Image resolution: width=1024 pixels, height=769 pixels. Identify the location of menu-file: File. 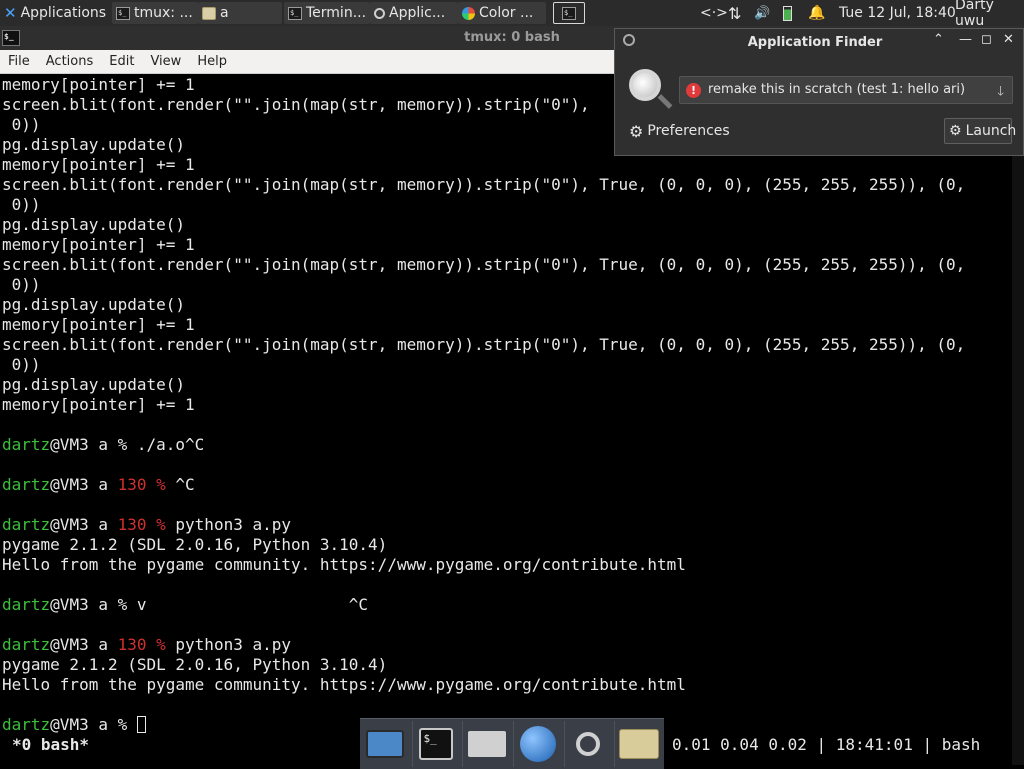
(19, 61).